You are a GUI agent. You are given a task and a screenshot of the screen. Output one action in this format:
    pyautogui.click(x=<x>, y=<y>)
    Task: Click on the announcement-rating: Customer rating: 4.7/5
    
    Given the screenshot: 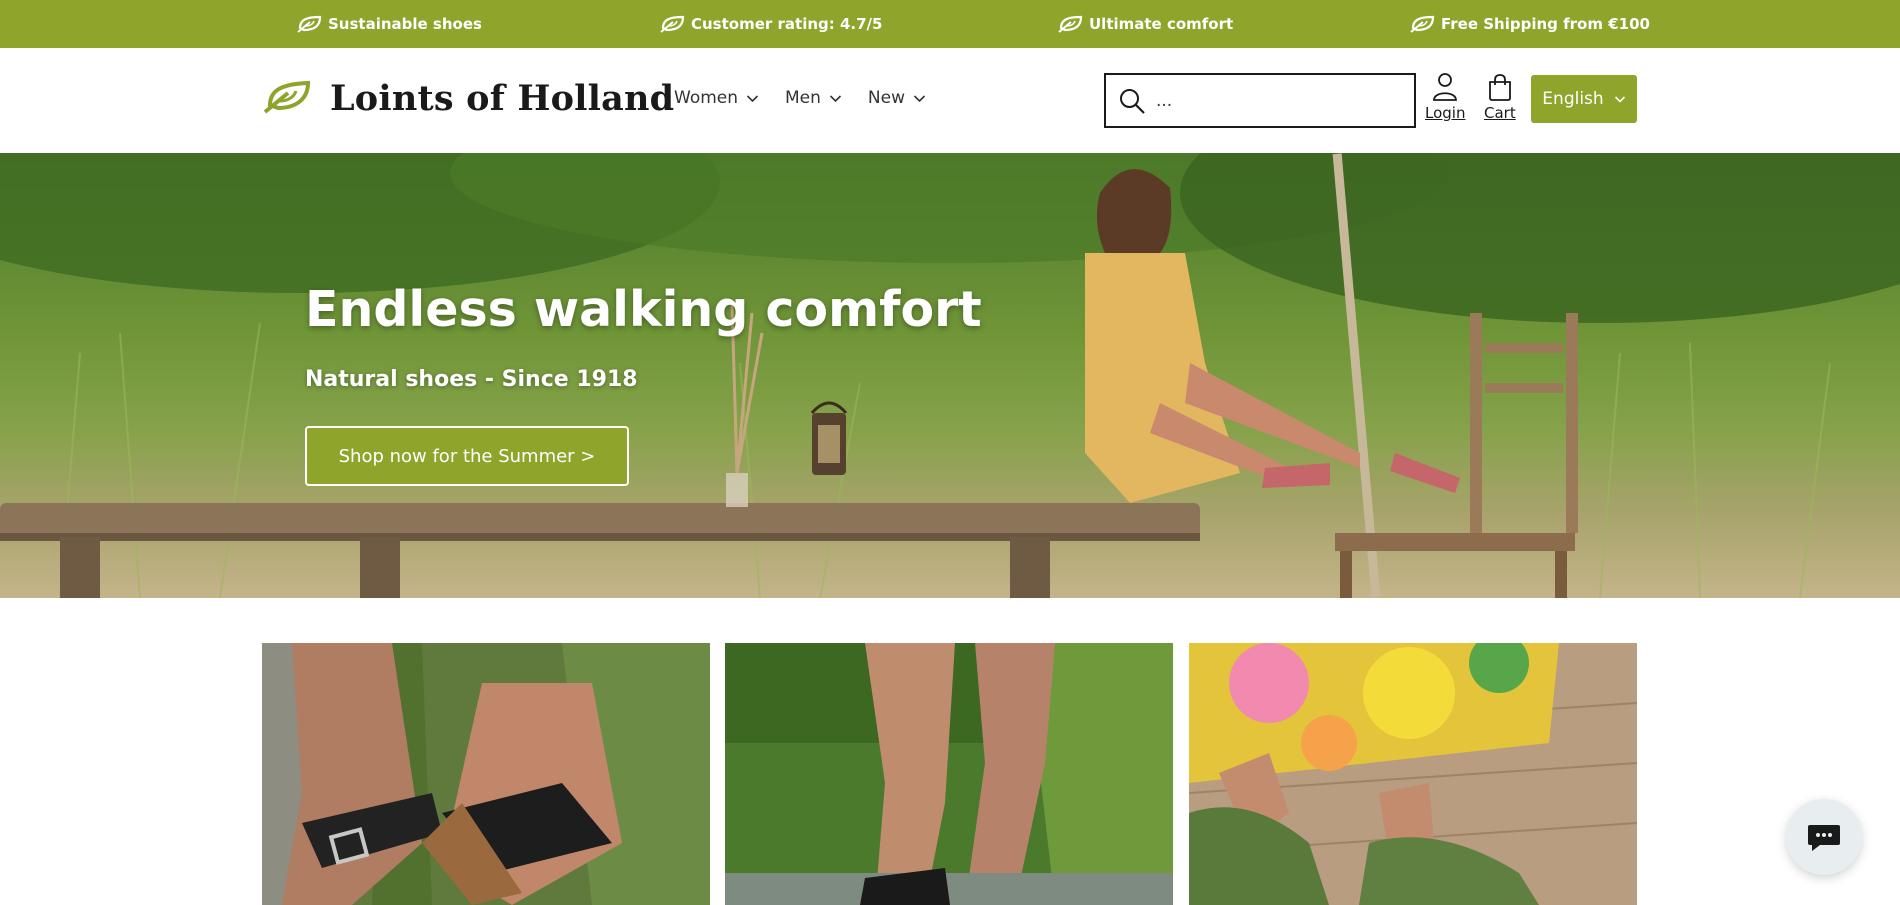 What is the action you would take?
    pyautogui.click(x=770, y=24)
    